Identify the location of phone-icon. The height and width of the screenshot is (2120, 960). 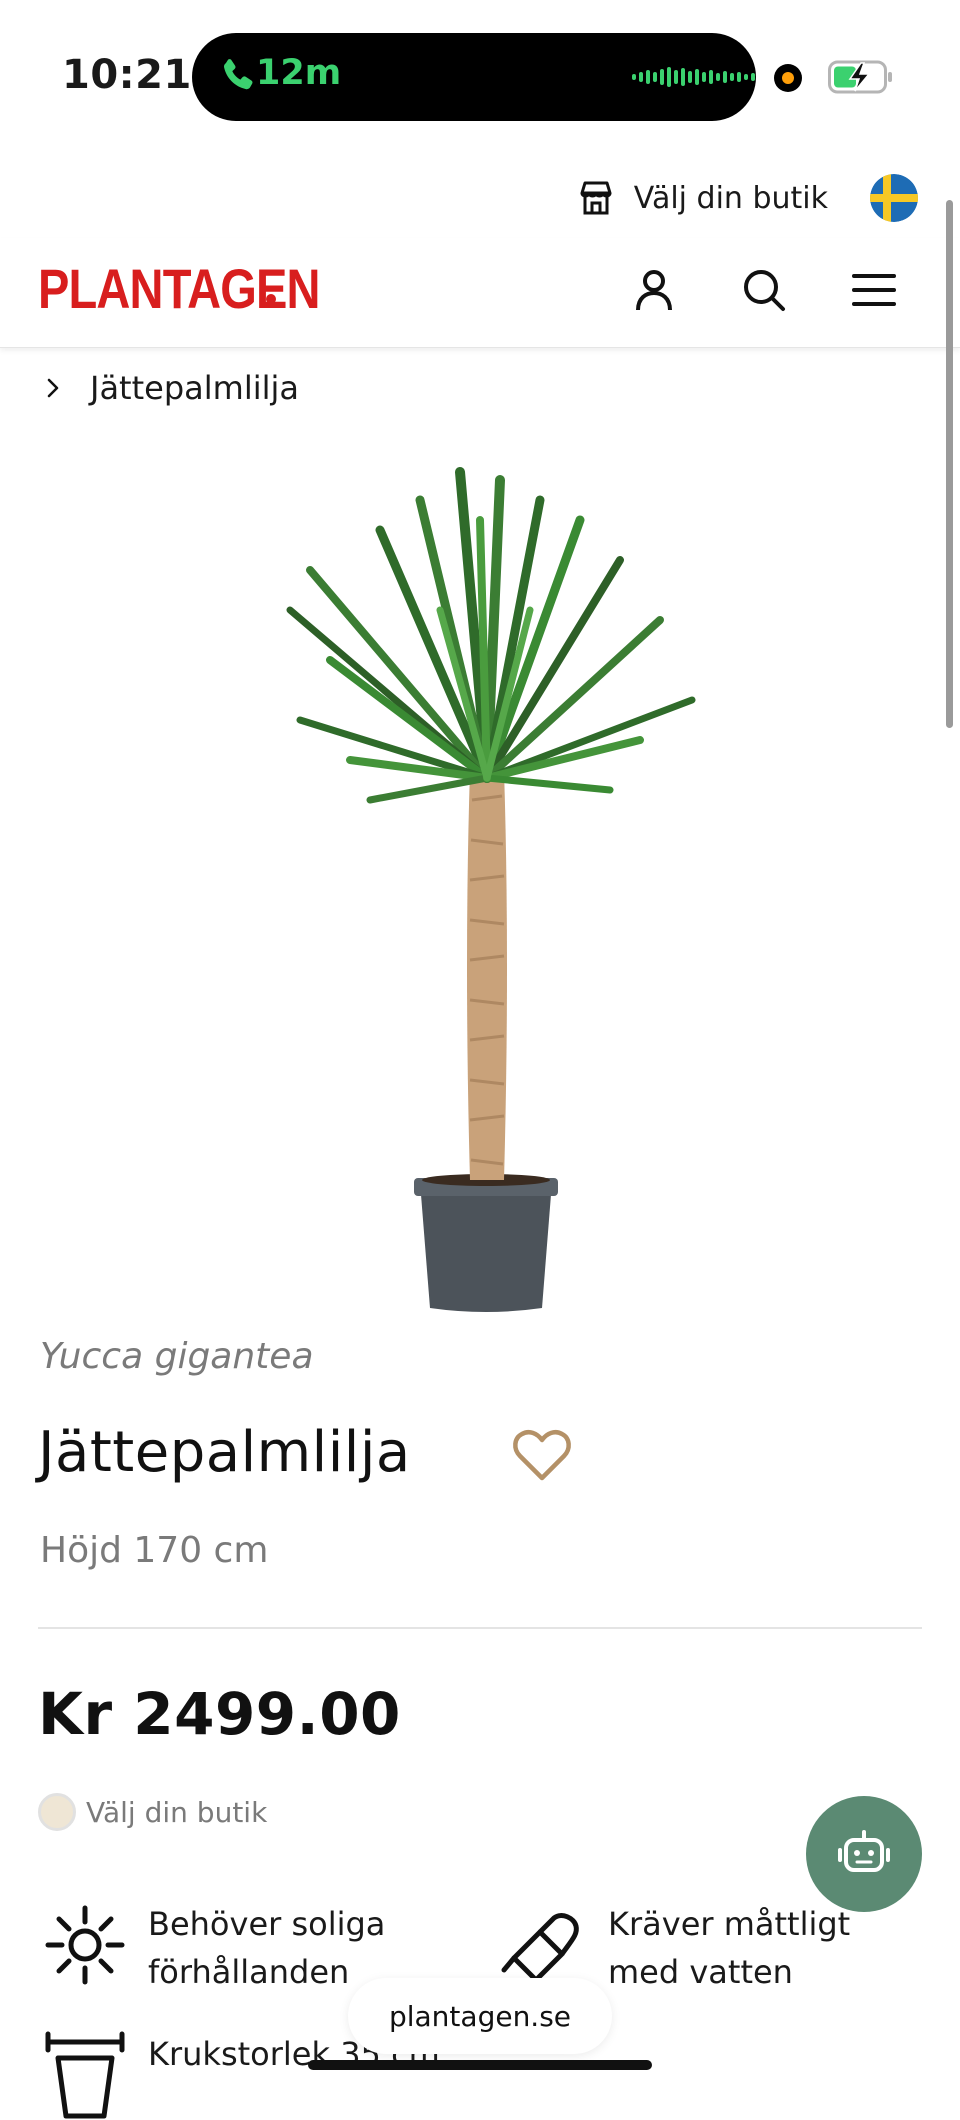
(238, 74).